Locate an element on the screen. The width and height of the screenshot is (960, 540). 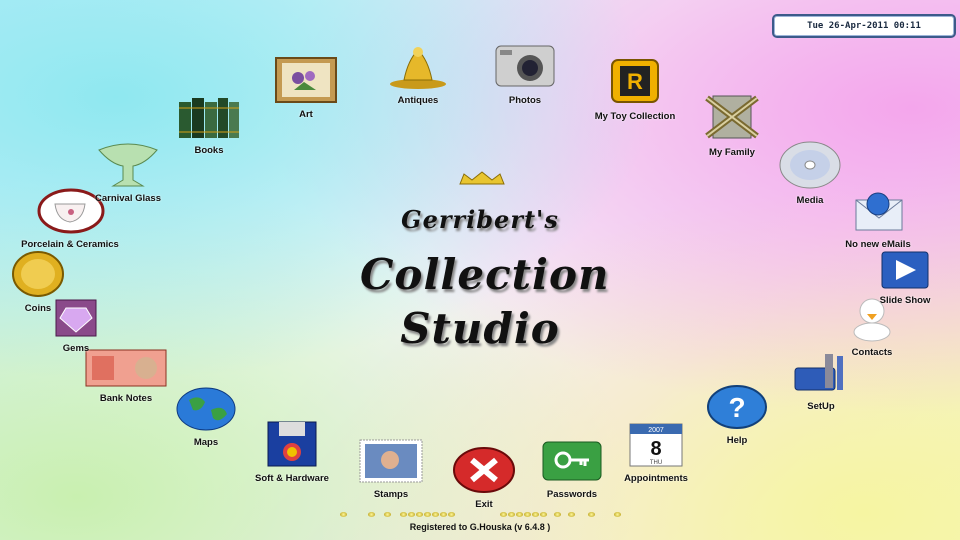
software-hardware-button: Soft & Hardware is located at coordinates (292, 452).